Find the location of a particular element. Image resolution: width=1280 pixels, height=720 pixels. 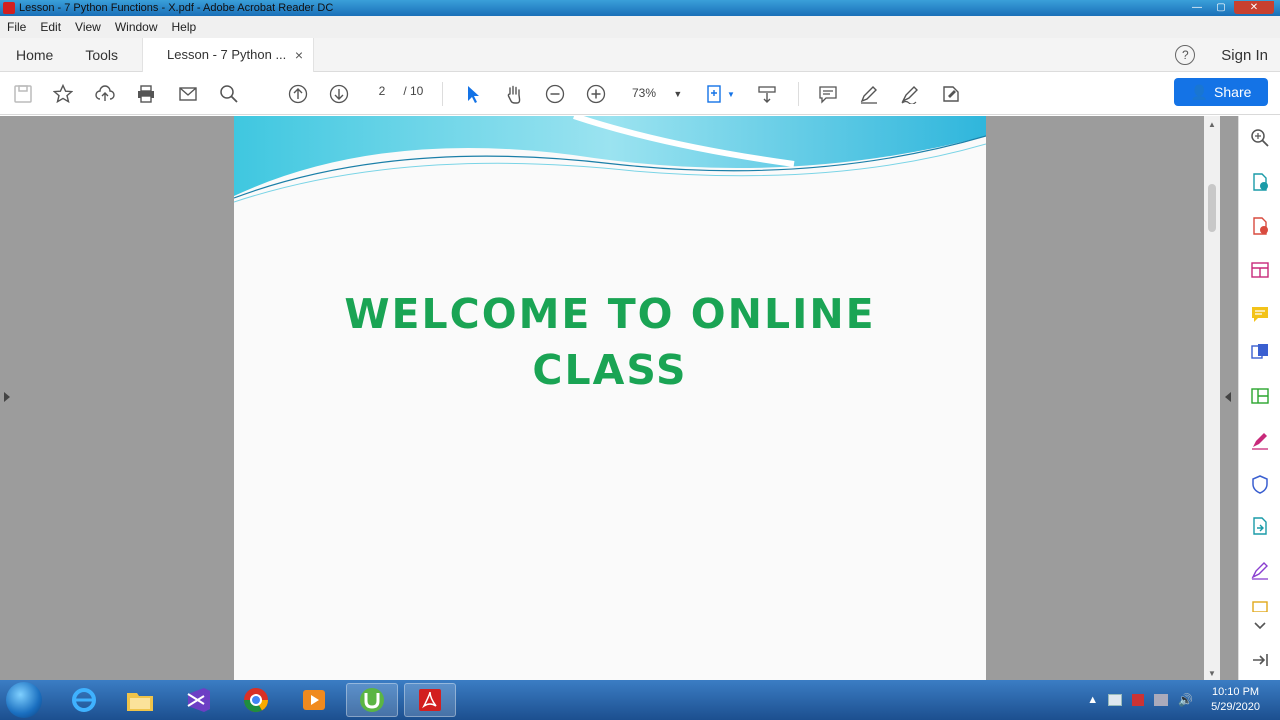

share-user-icon: 👤 is located at coordinates (1199, 91).